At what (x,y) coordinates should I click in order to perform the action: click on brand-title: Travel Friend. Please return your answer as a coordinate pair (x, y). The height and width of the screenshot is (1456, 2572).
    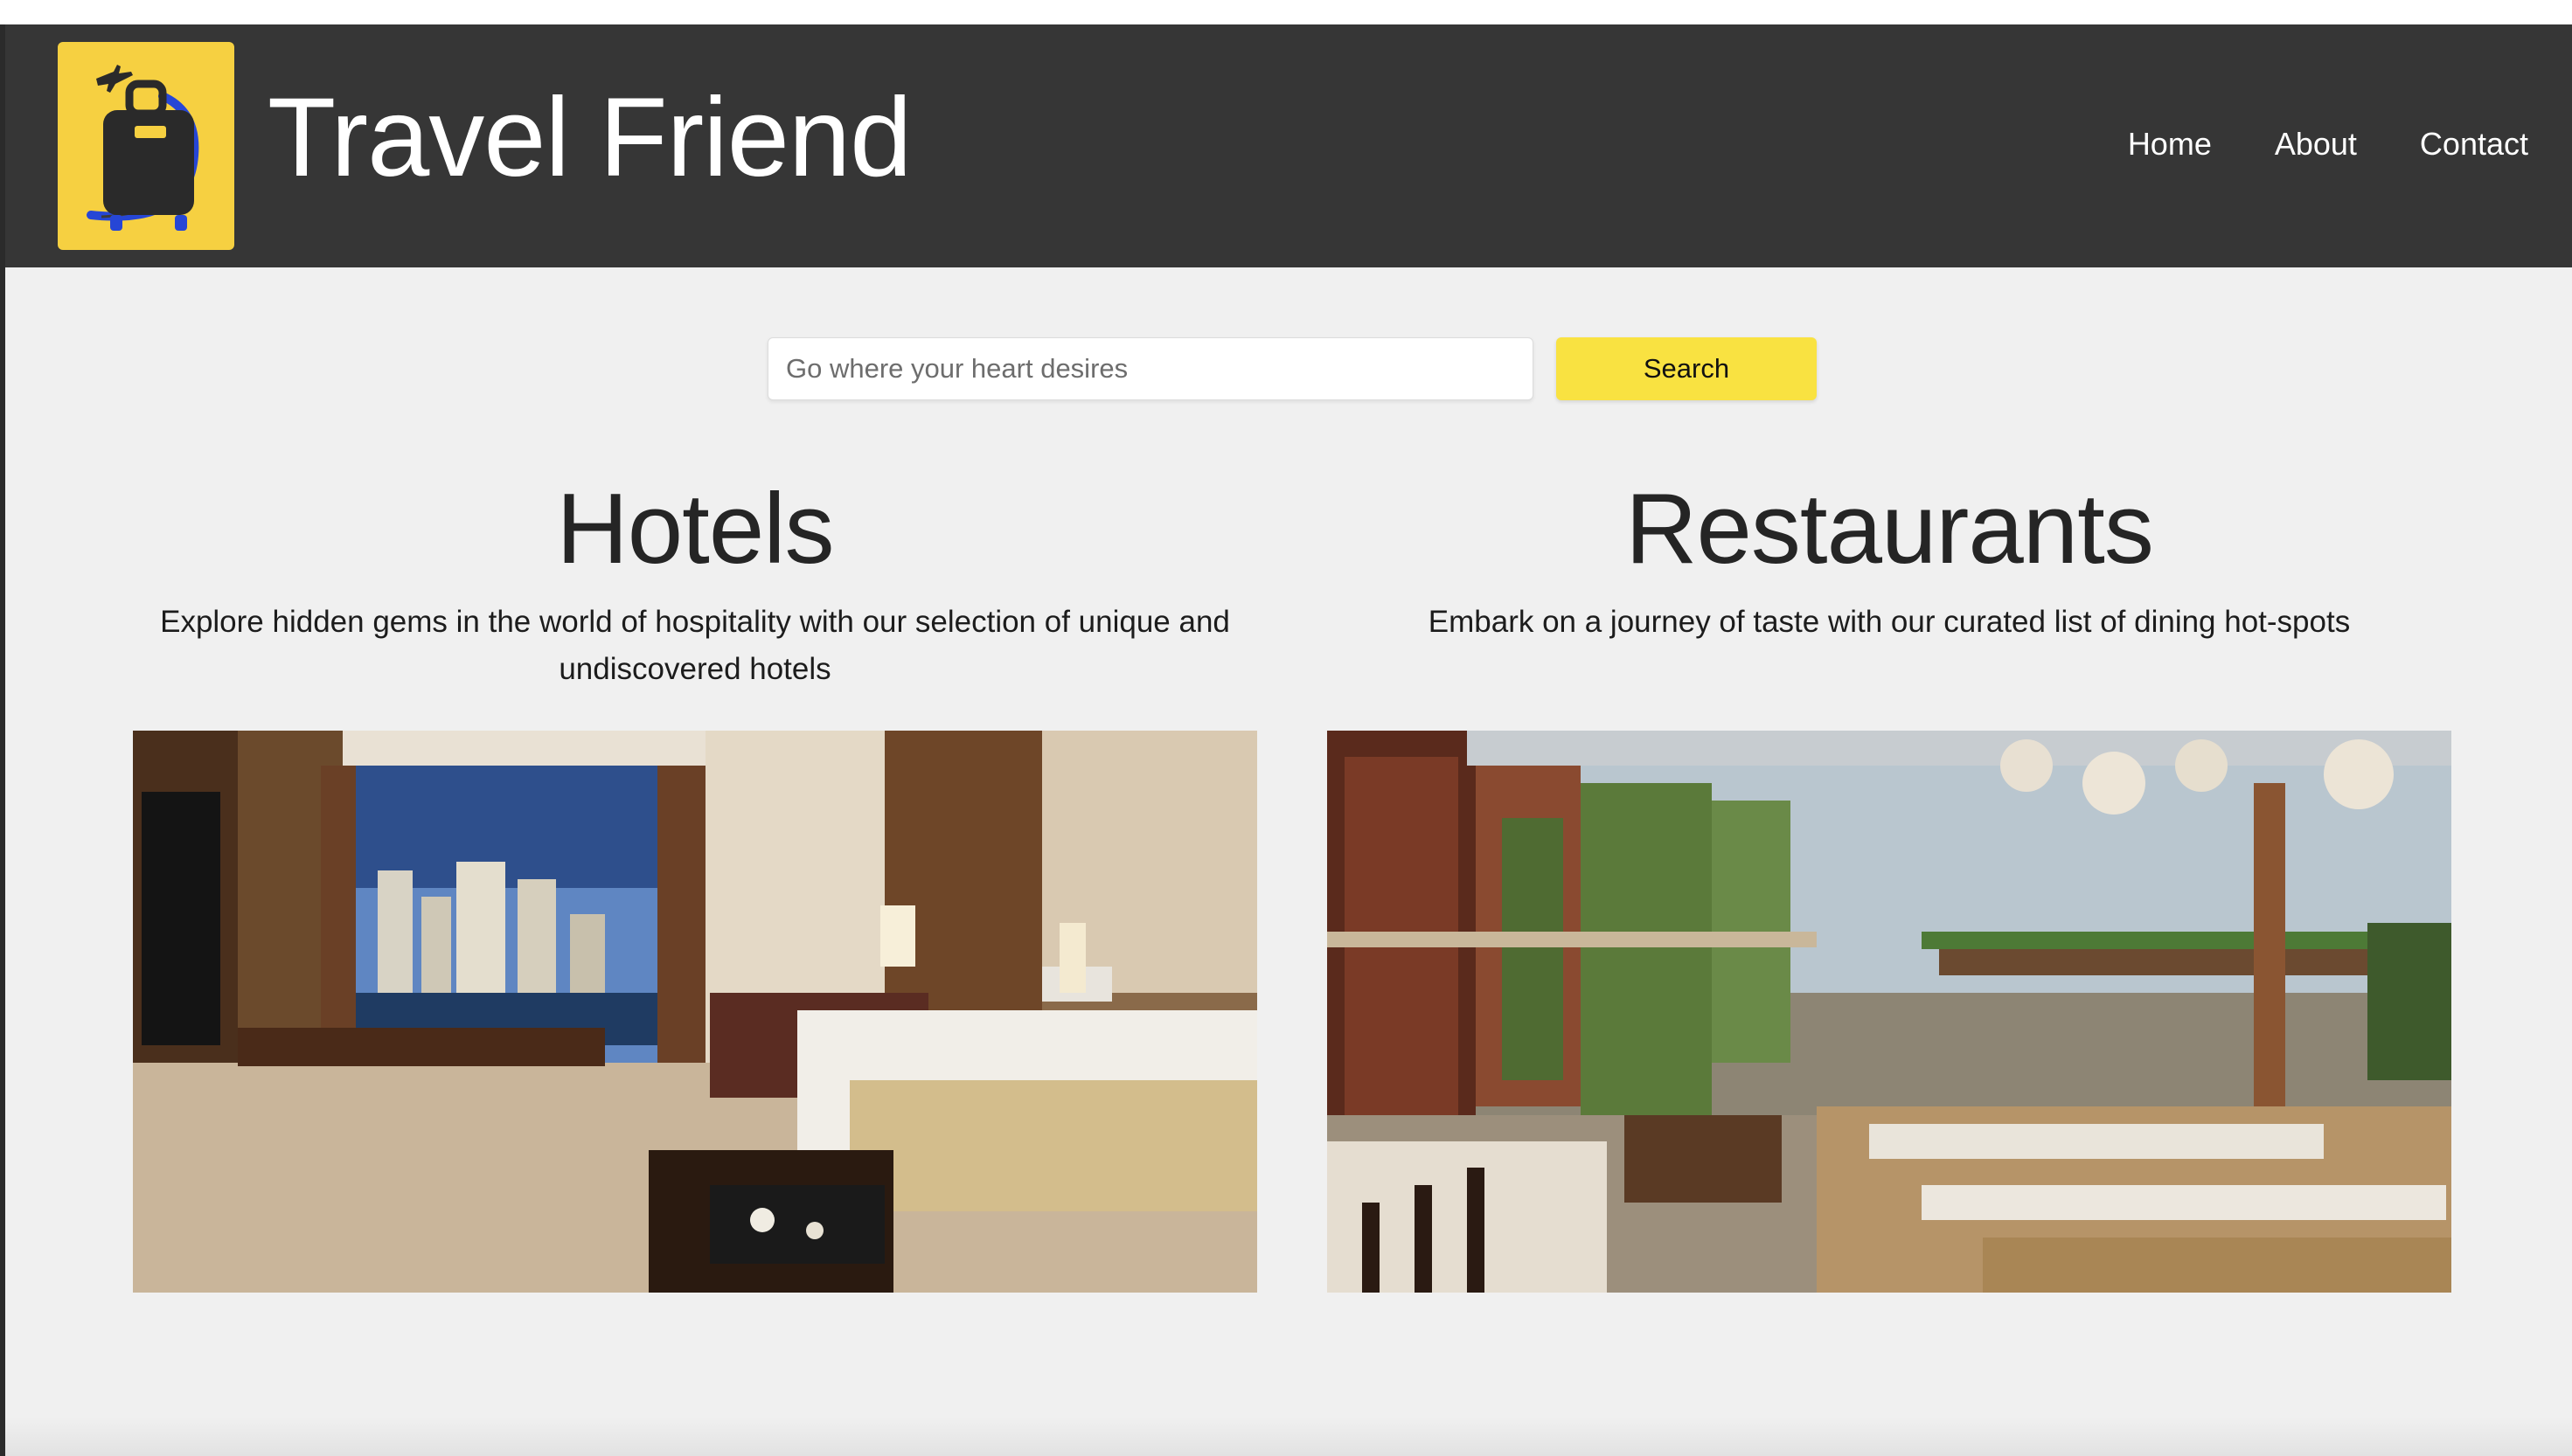
    Looking at the image, I should click on (590, 138).